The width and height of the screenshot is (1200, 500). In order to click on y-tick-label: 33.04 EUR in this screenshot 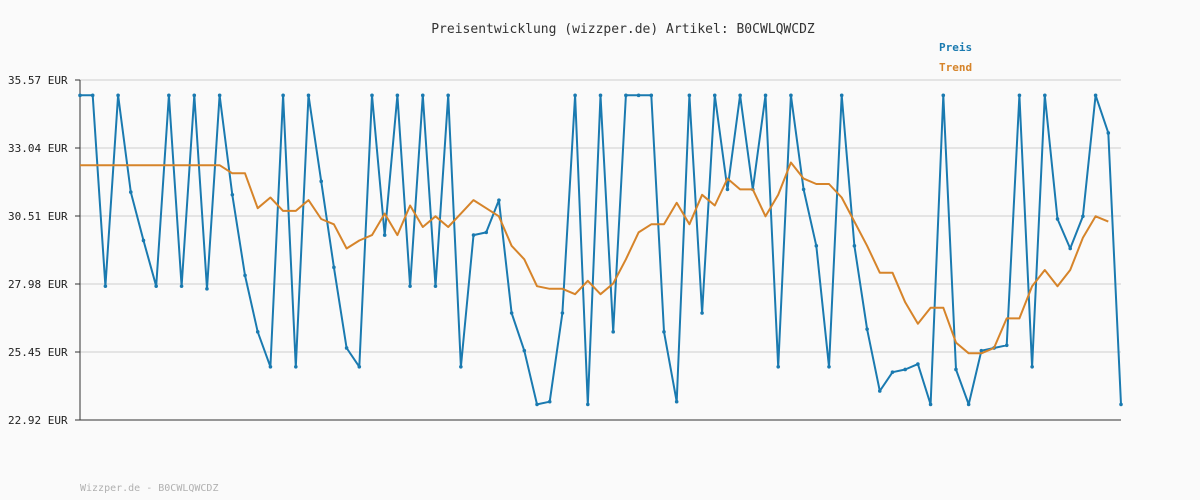, I will do `click(38, 148)`.